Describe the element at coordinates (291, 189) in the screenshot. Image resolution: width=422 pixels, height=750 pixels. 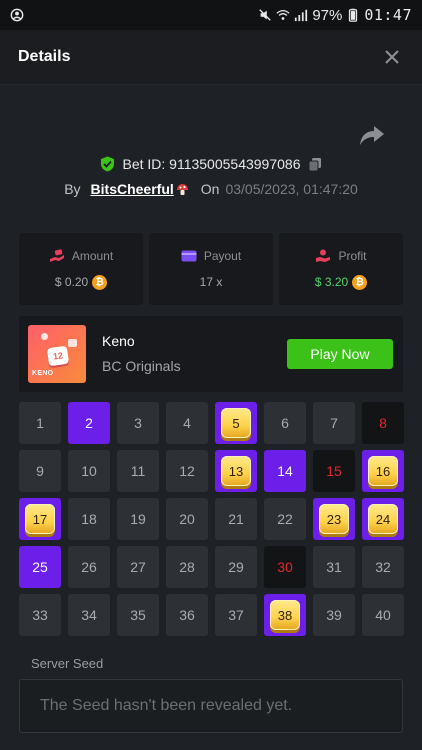
I see `bet-date: 03/05/2023, 01:47:20` at that location.